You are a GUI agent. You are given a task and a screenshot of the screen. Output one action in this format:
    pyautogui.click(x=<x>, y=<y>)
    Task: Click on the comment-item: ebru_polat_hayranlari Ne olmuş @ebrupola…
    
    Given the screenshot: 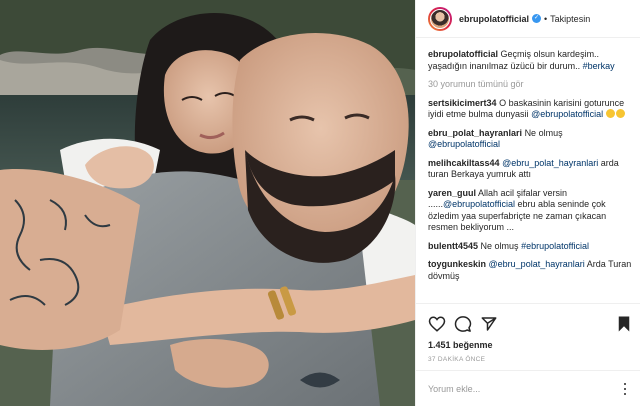 What is the action you would take?
    pyautogui.click(x=530, y=139)
    